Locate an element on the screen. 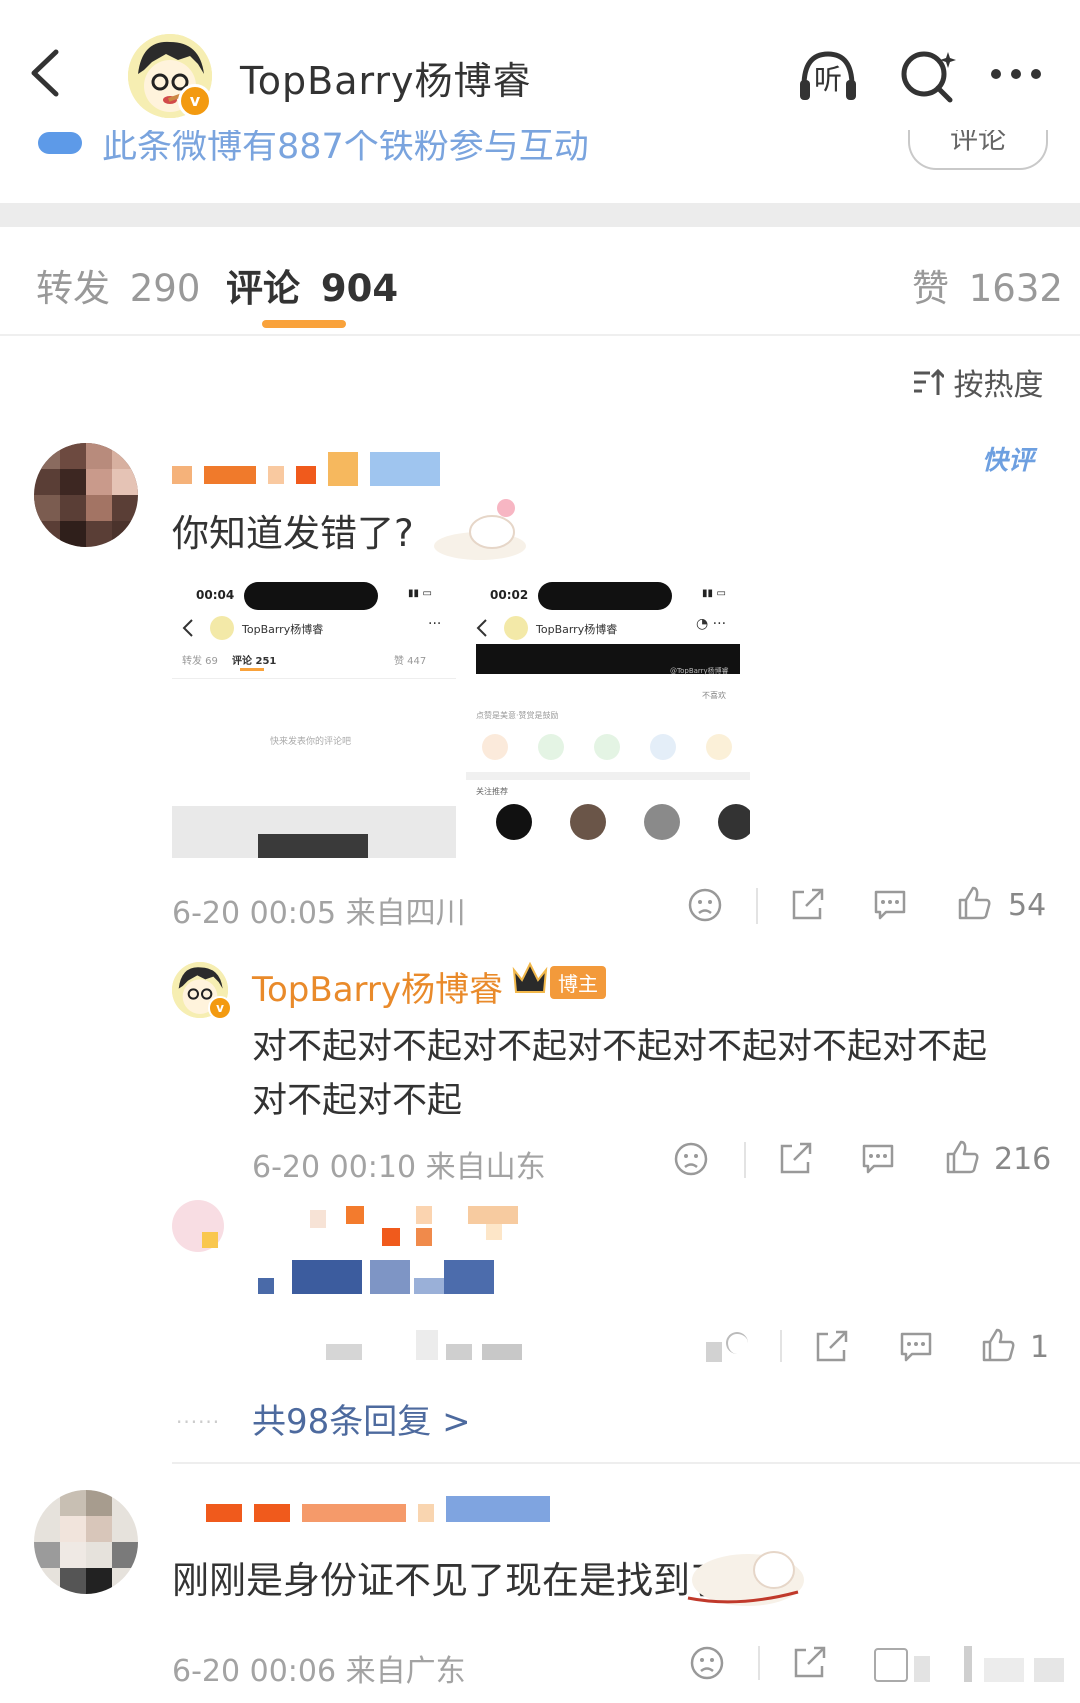 The image size is (1080, 1703). shot-right-island is located at coordinates (605, 596).